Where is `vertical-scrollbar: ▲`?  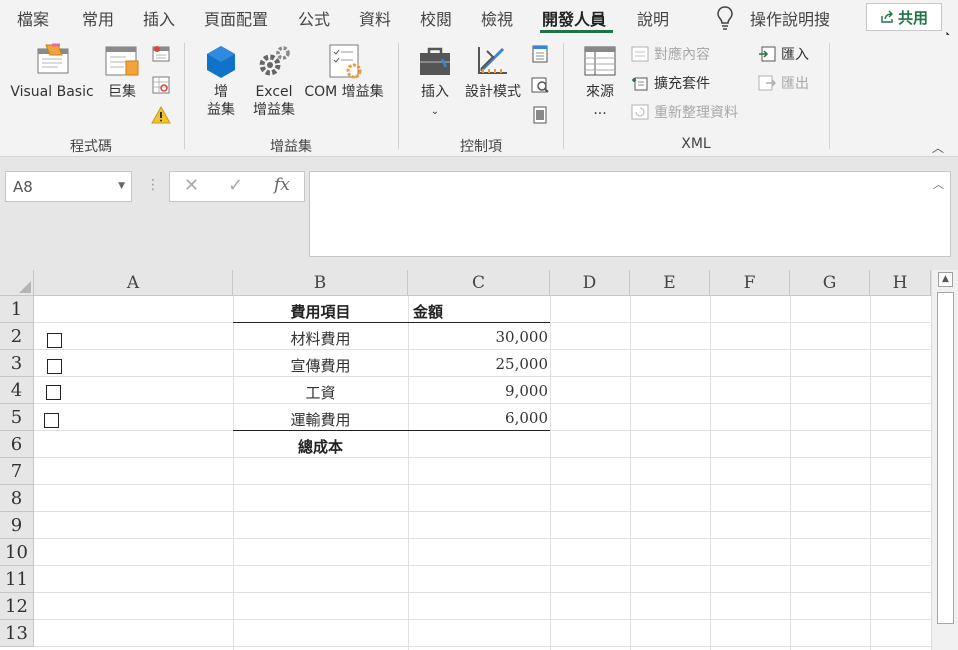 vertical-scrollbar: ▲ is located at coordinates (944, 460).